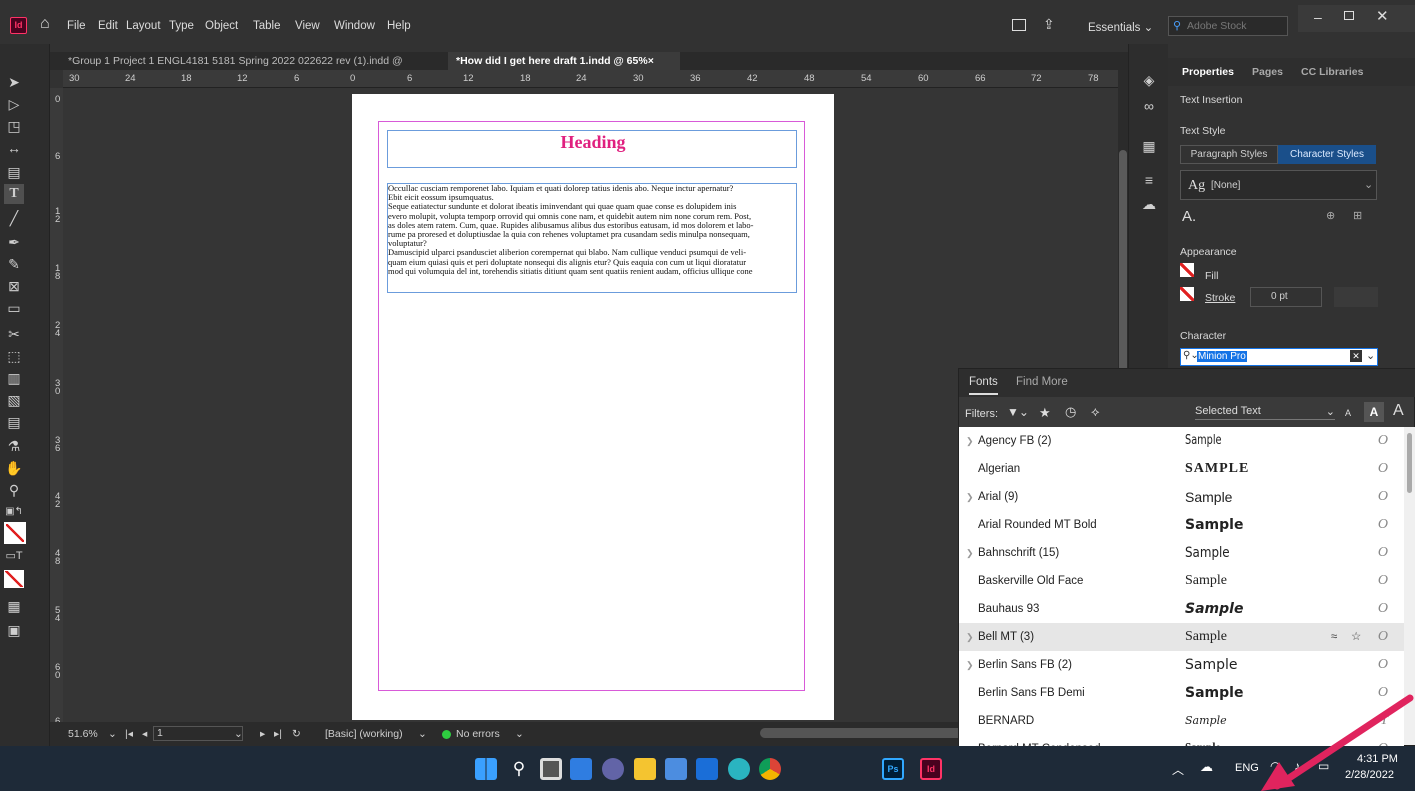 This screenshot has width=1415, height=791. What do you see at coordinates (1149, 80) in the screenshot?
I see `layers-icon: ◈` at bounding box center [1149, 80].